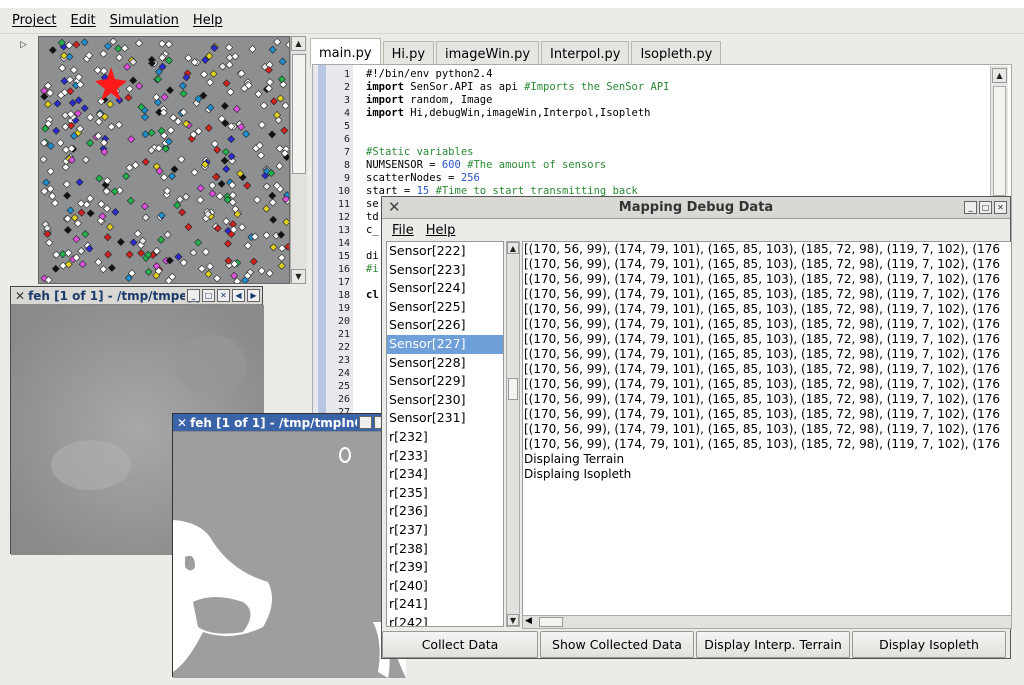 The image size is (1024, 685). Describe the element at coordinates (460, 644) in the screenshot. I see `collect-data-button: Collect Data` at that location.